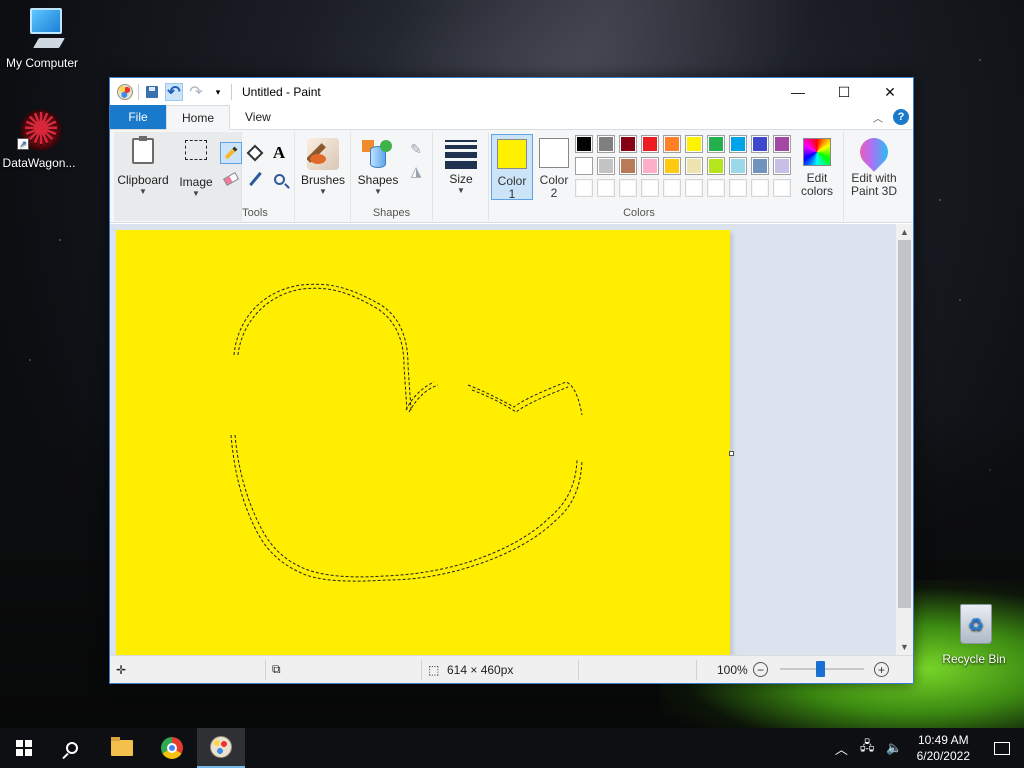 This screenshot has width=1024, height=768. Describe the element at coordinates (265, 670) in the screenshot. I see `status-divider` at that location.